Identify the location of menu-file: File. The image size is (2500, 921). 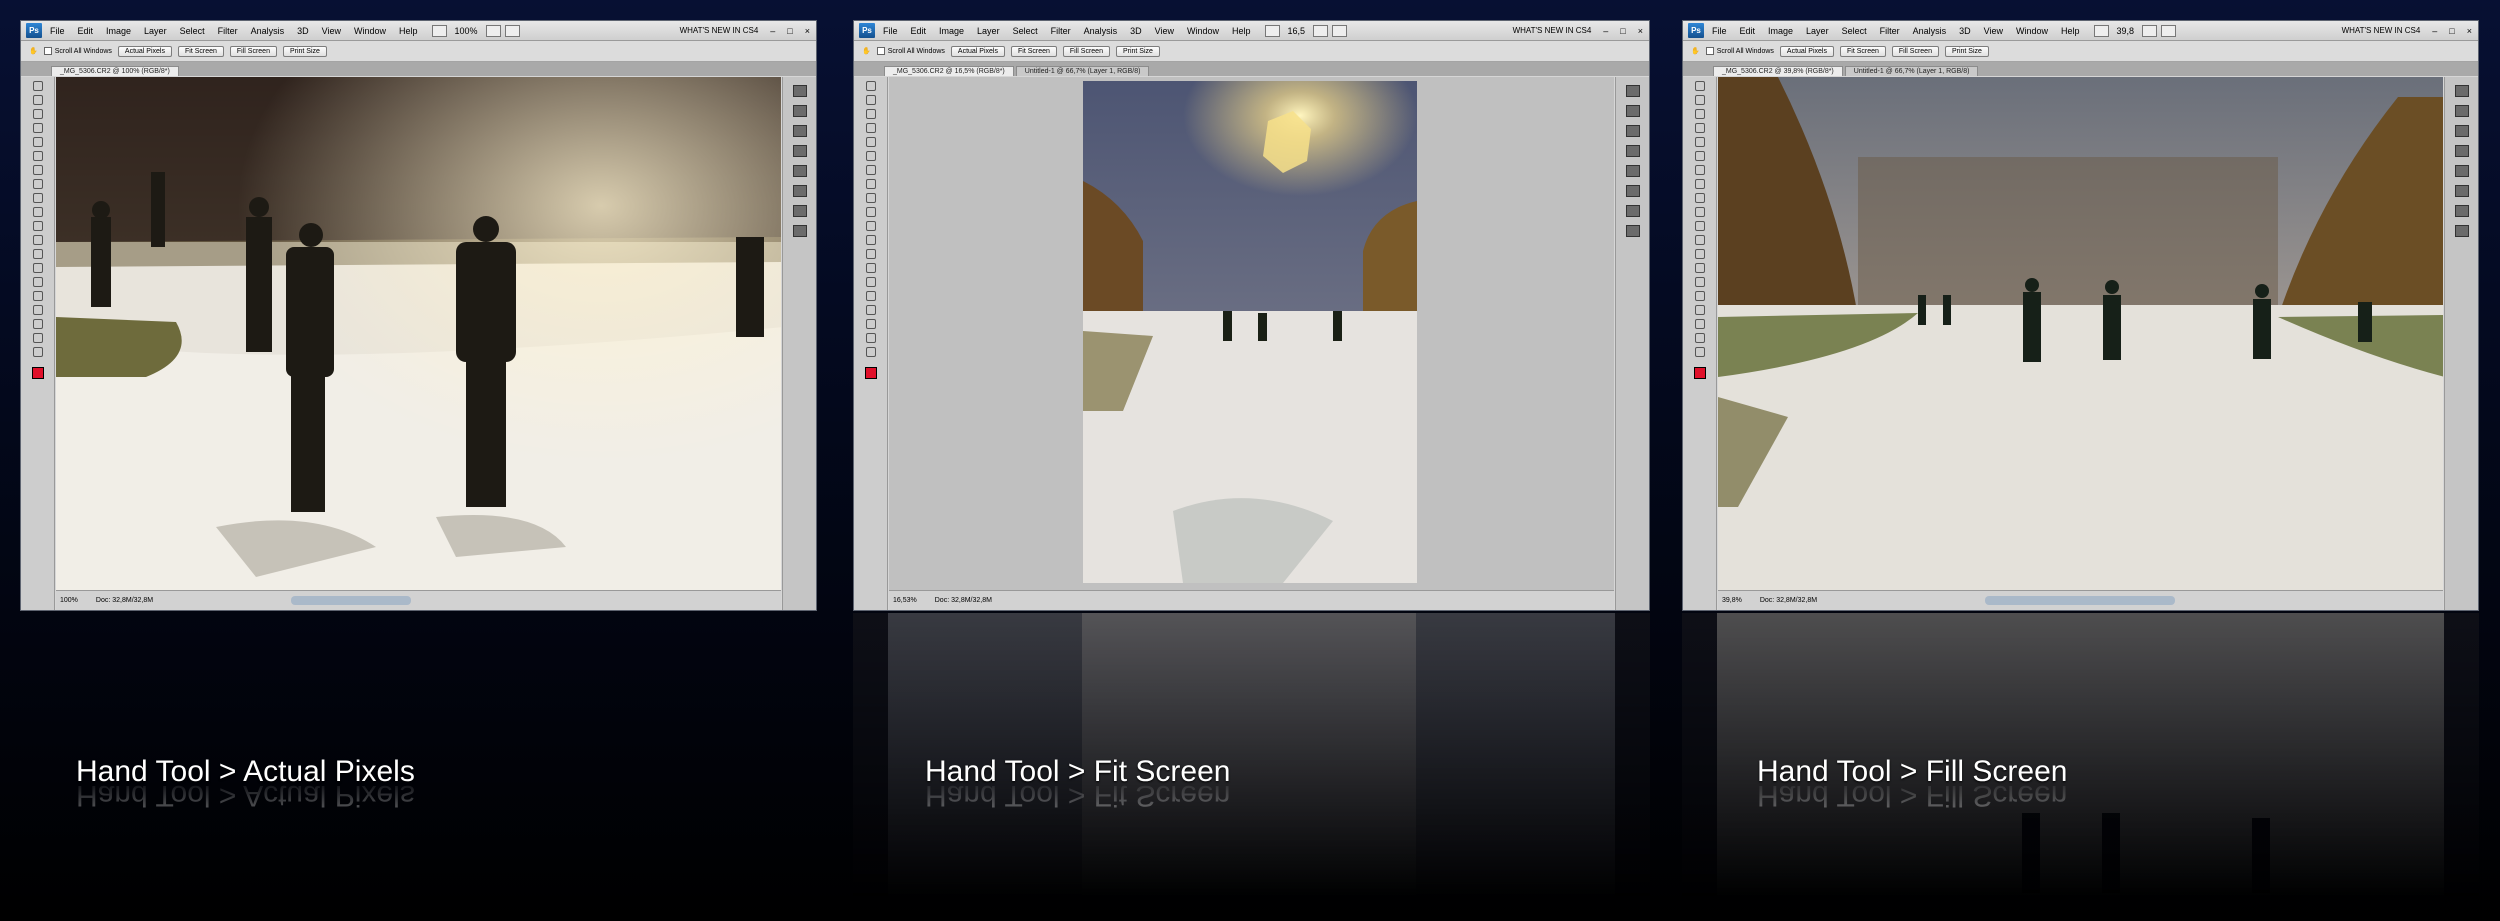
(57, 31).